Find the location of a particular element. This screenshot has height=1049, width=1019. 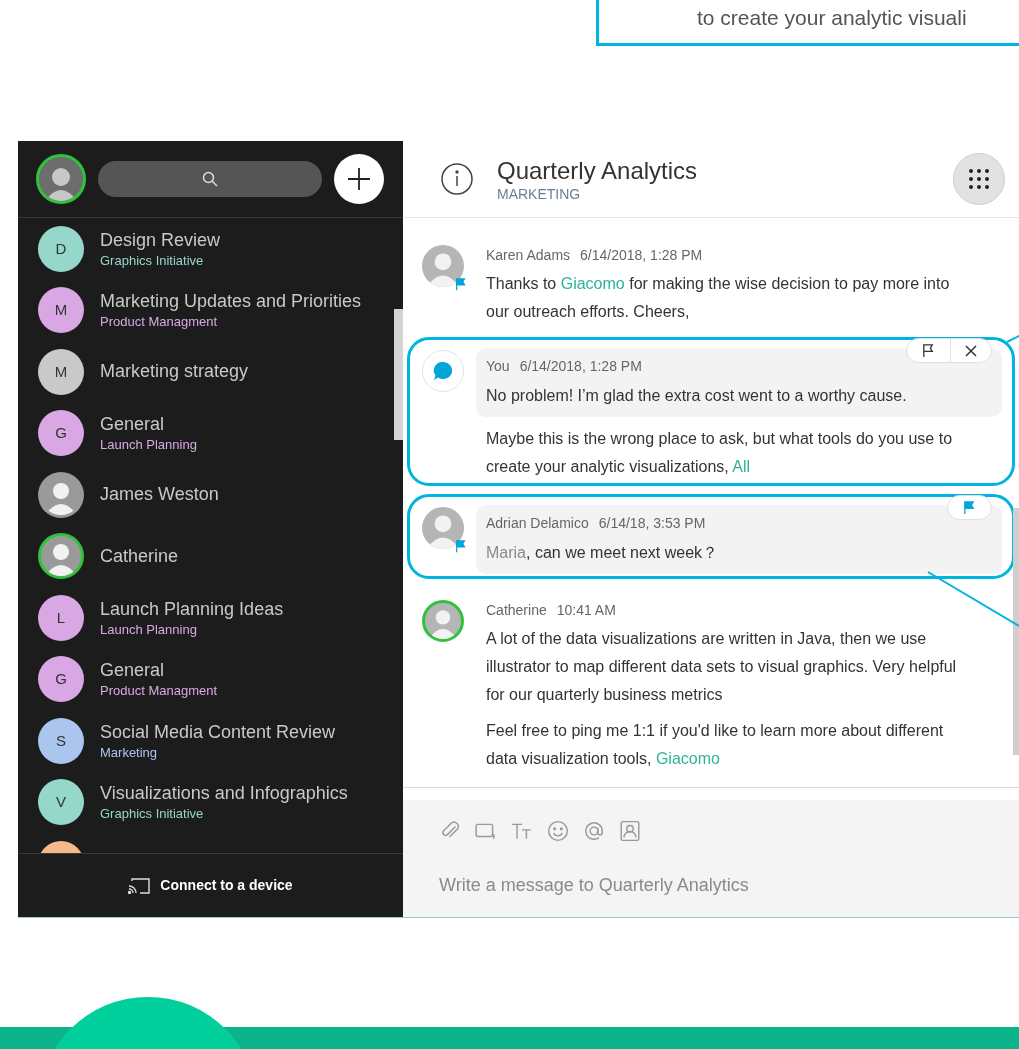

message-text: Maybe this is the wrong place to ask, but what tools do you use to create your analytic visualizations, All is located at coordinates (719, 453).